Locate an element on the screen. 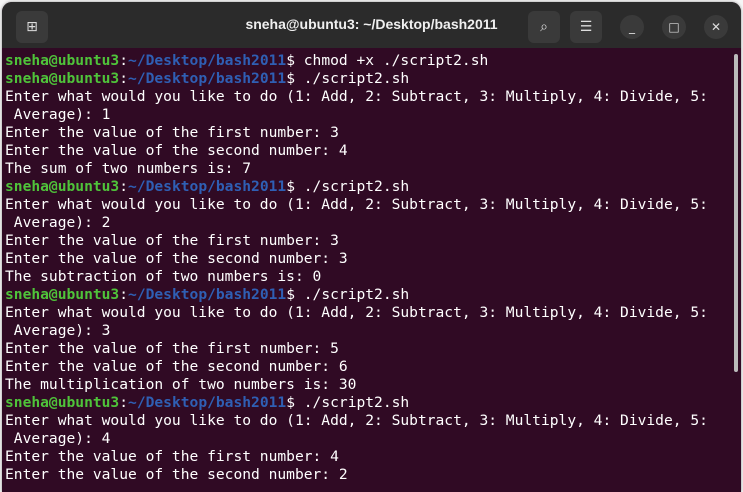 The image size is (743, 492). maximize-button: □ is located at coordinates (674, 27).